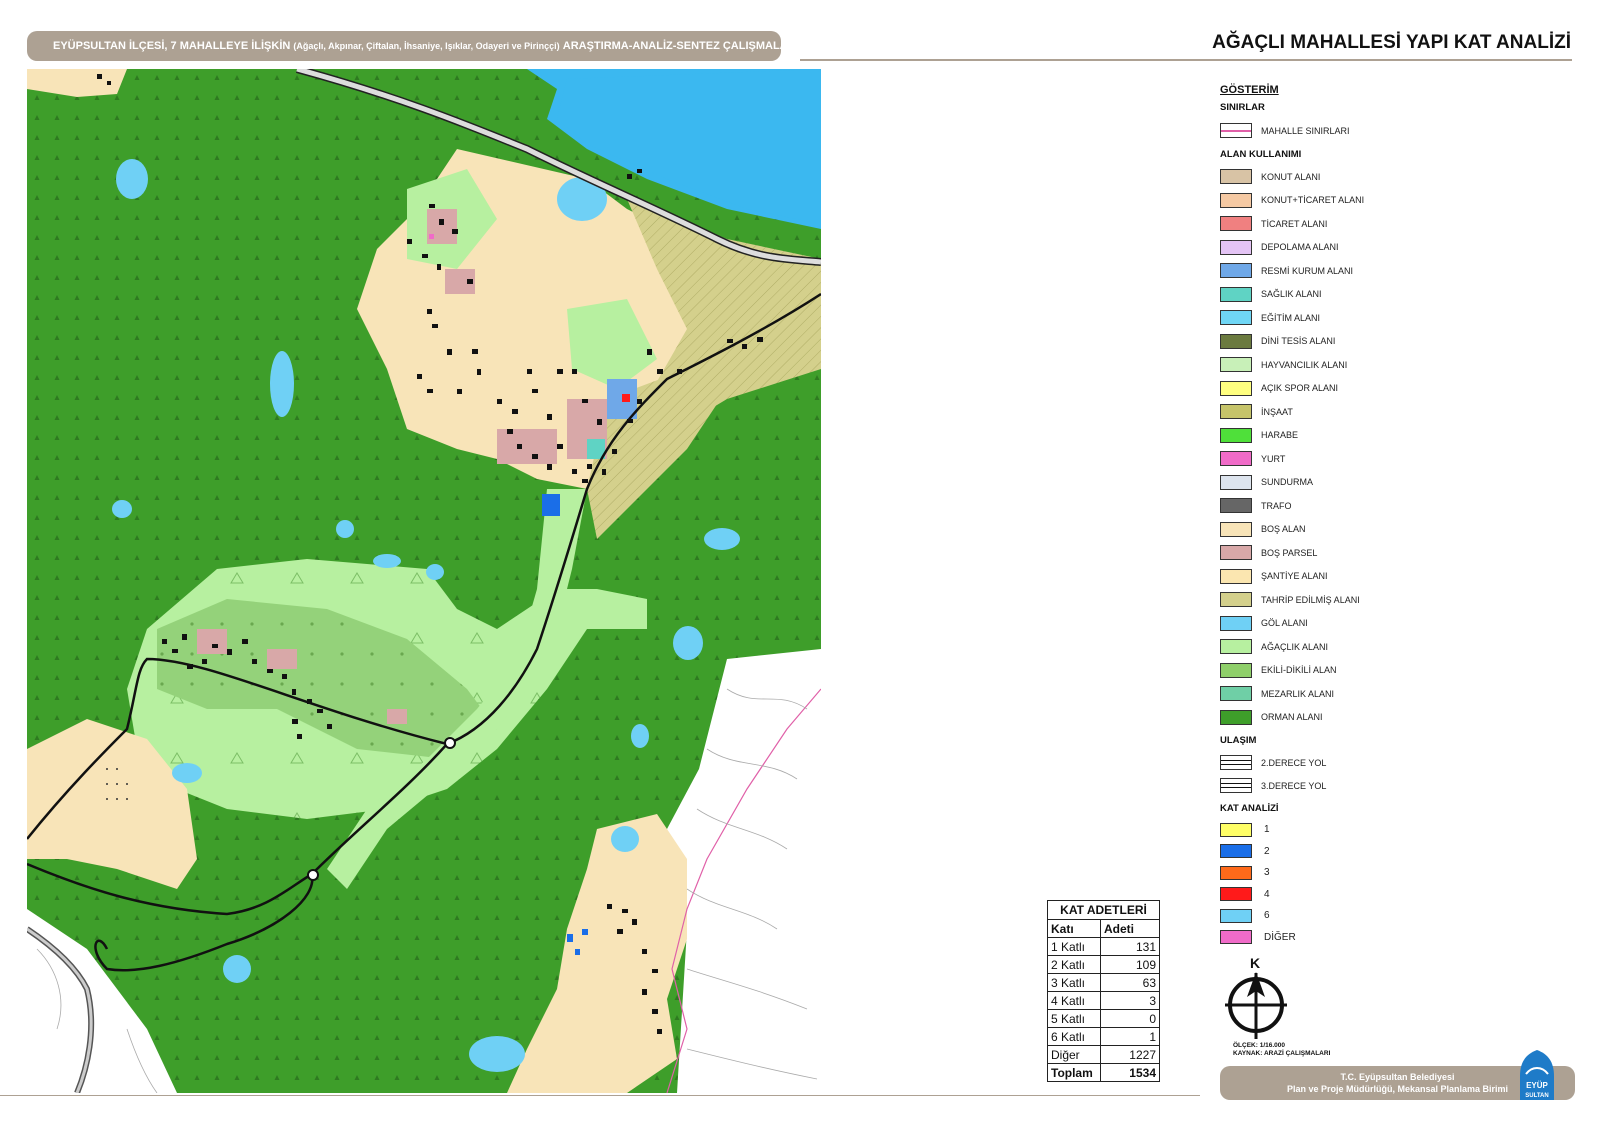 Image resolution: width=1600 pixels, height=1131 pixels. I want to click on table-cell-count: 63, so click(1130, 982).